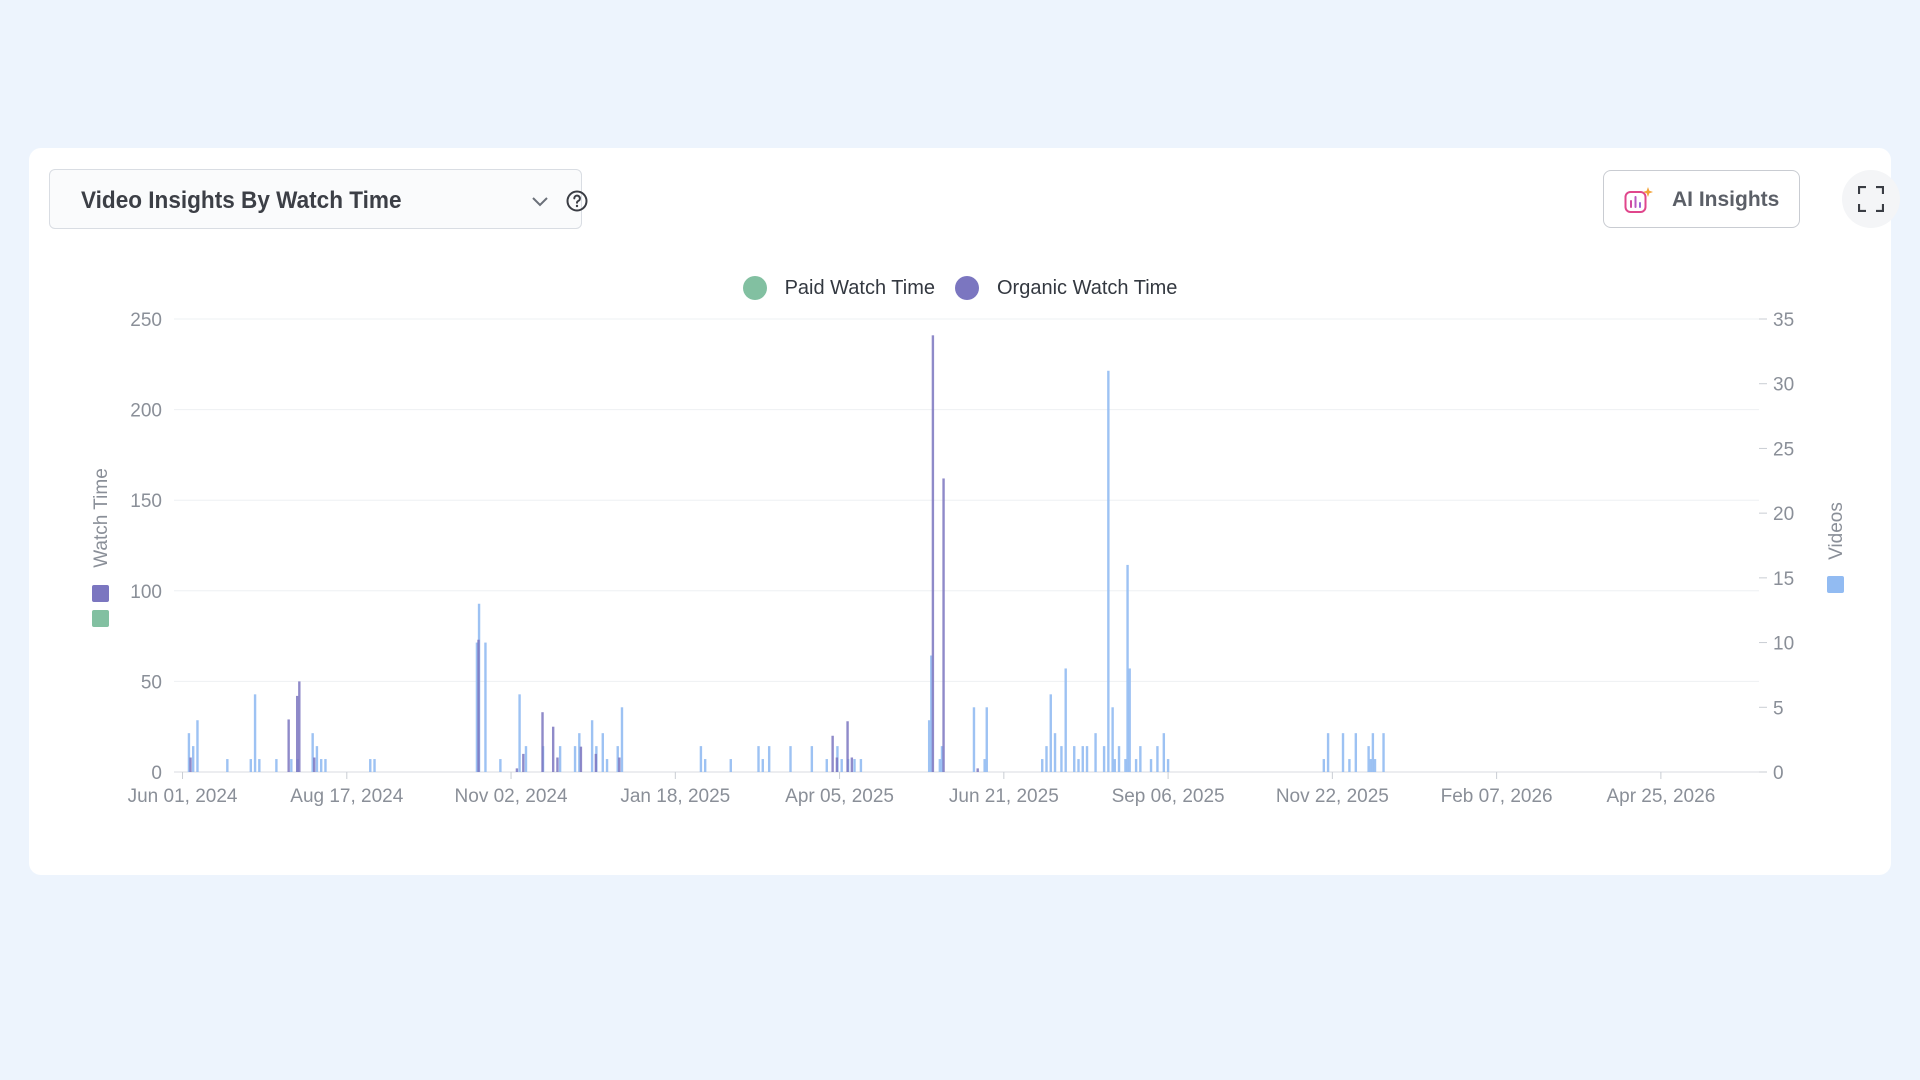 The image size is (1920, 1080). I want to click on y-left-axis-title: Watch Time, so click(101, 518).